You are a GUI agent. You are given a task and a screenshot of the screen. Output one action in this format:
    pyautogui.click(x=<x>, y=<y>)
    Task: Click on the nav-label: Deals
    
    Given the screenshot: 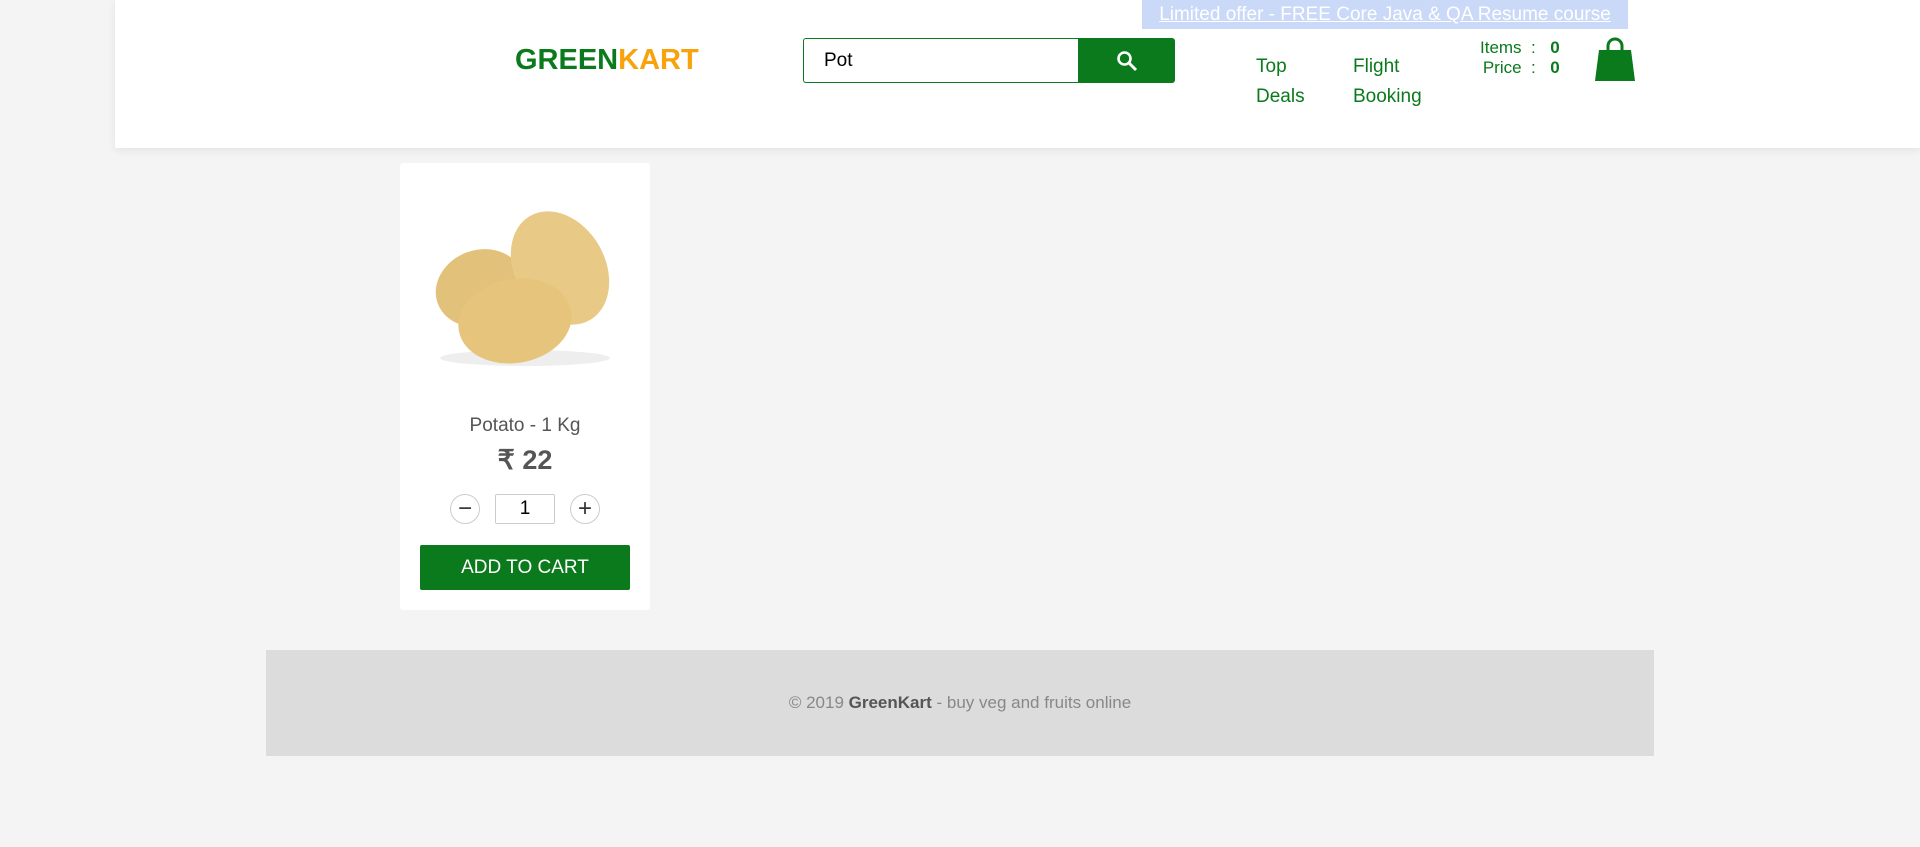 What is the action you would take?
    pyautogui.click(x=1280, y=96)
    